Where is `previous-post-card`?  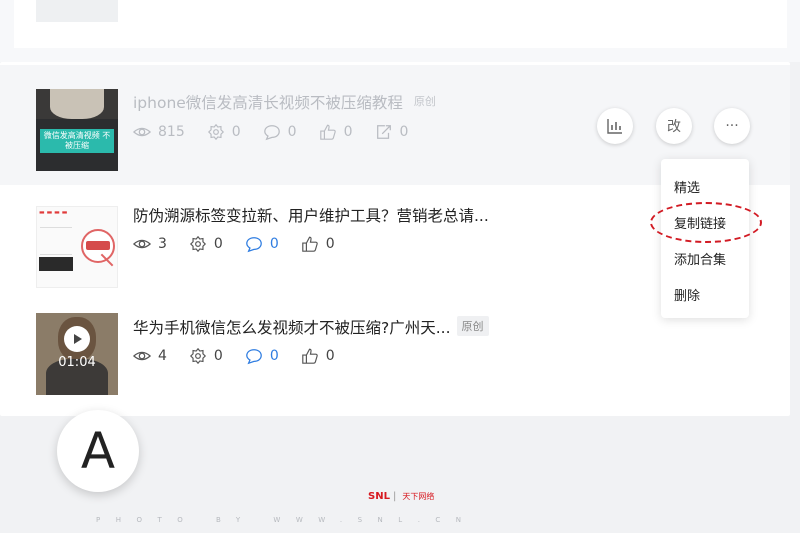 previous-post-card is located at coordinates (400, 24).